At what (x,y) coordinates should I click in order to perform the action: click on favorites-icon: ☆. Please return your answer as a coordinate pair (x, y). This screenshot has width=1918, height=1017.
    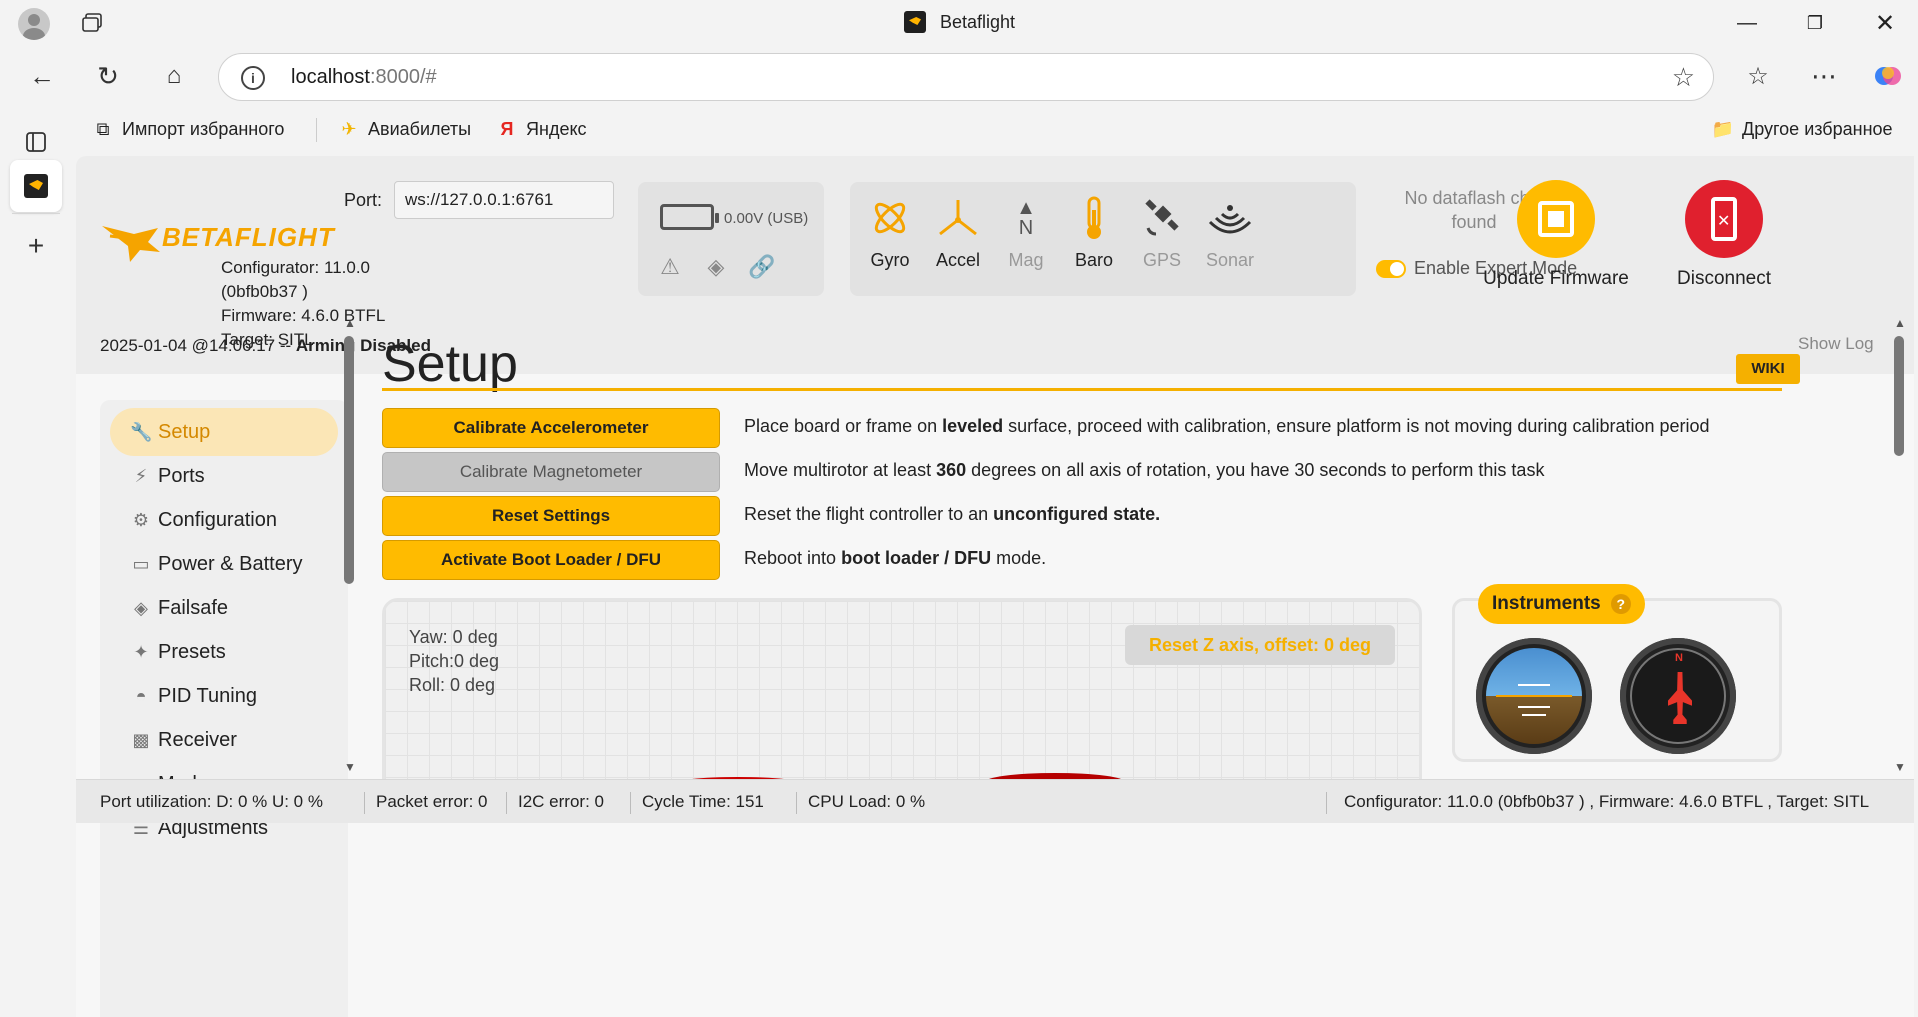
    Looking at the image, I should click on (1758, 76).